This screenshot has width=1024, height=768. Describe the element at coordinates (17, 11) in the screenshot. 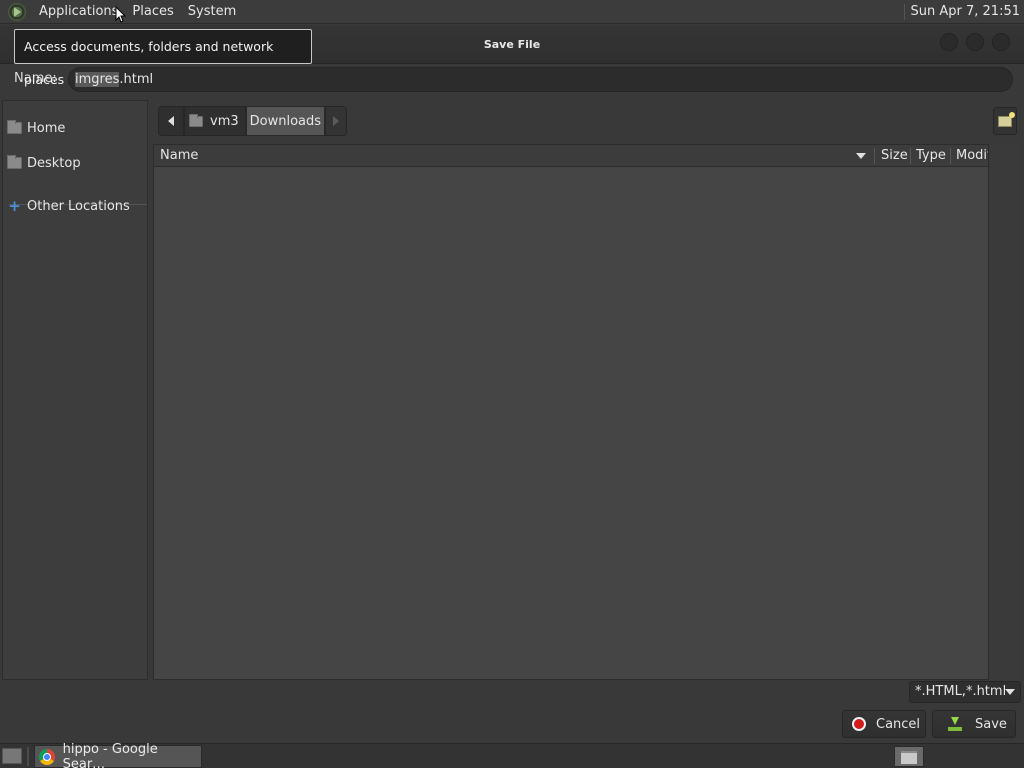

I see `app-menu-icon` at that location.